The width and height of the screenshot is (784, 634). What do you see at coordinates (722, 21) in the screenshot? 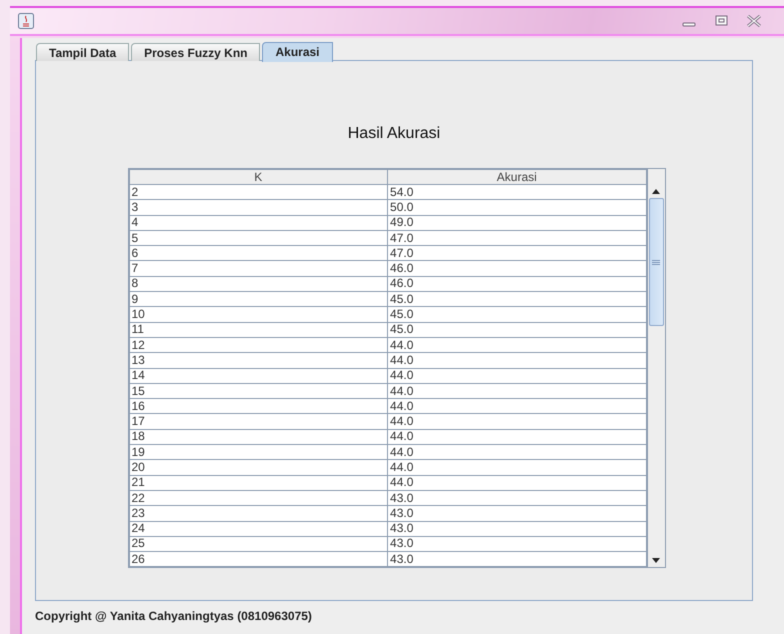
I see `maximize-icon` at bounding box center [722, 21].